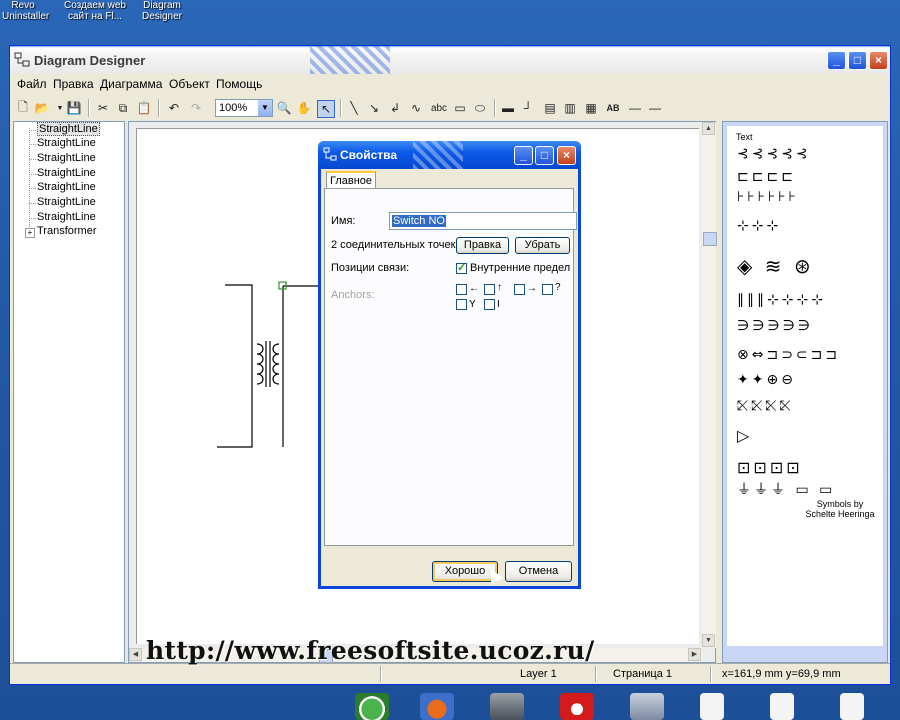  What do you see at coordinates (577, 706) in the screenshot?
I see `opera-icon` at bounding box center [577, 706].